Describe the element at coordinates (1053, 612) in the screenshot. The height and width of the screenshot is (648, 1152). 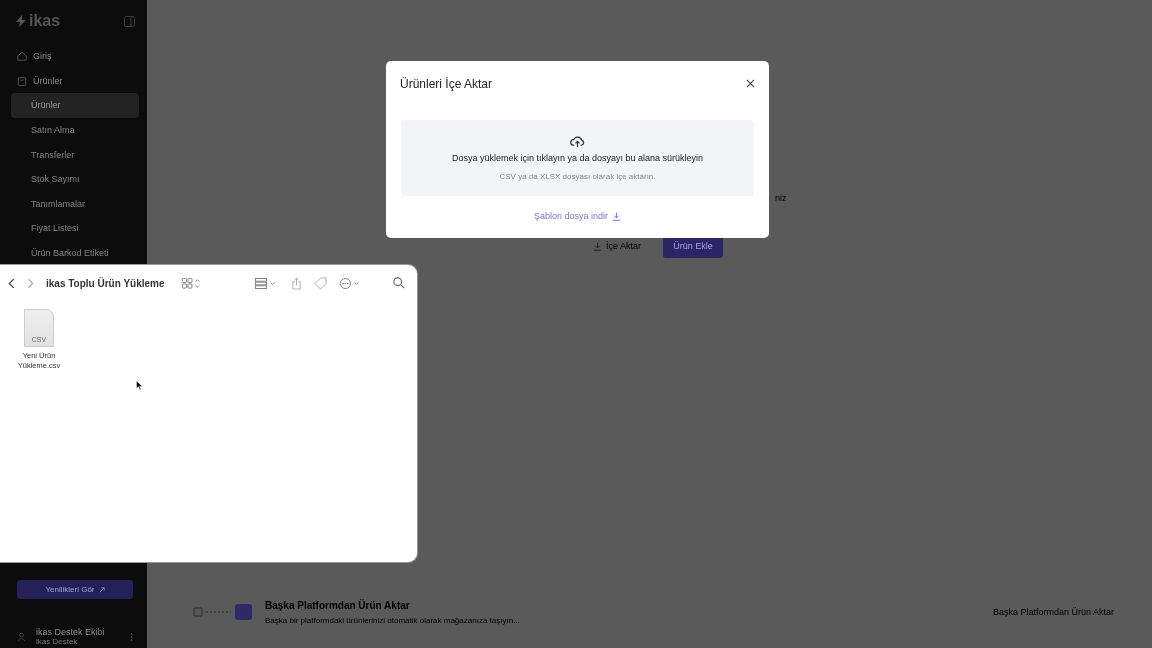
I see `migration-button: Başka Platformdan Ürün Aktar` at that location.